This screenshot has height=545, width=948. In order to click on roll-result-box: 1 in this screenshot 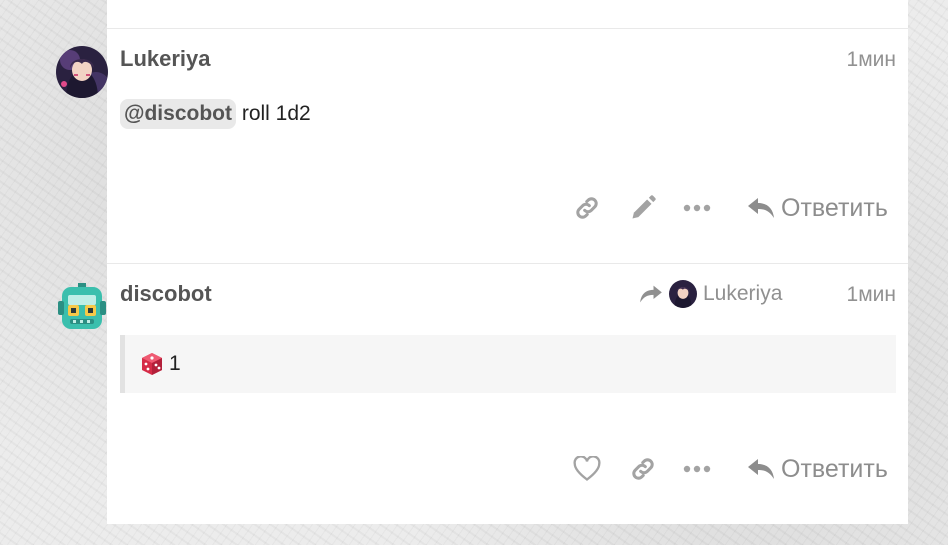, I will do `click(508, 364)`.